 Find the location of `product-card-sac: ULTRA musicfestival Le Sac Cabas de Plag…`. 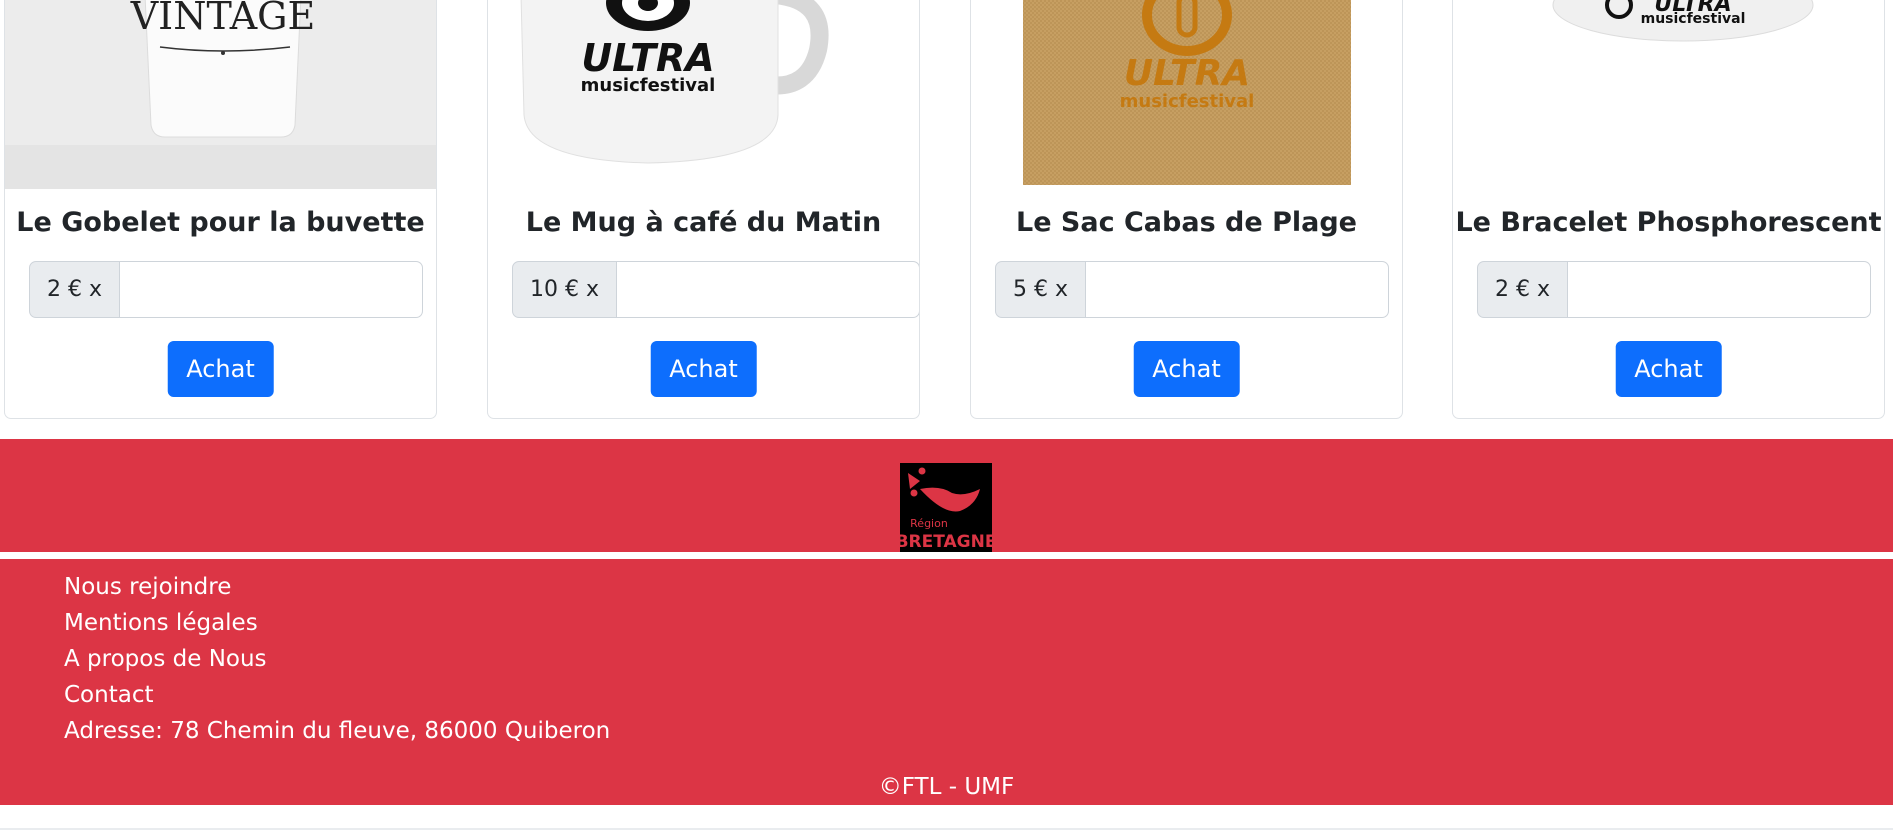

product-card-sac: ULTRA musicfestival Le Sac Cabas de Plag… is located at coordinates (1186, 209).